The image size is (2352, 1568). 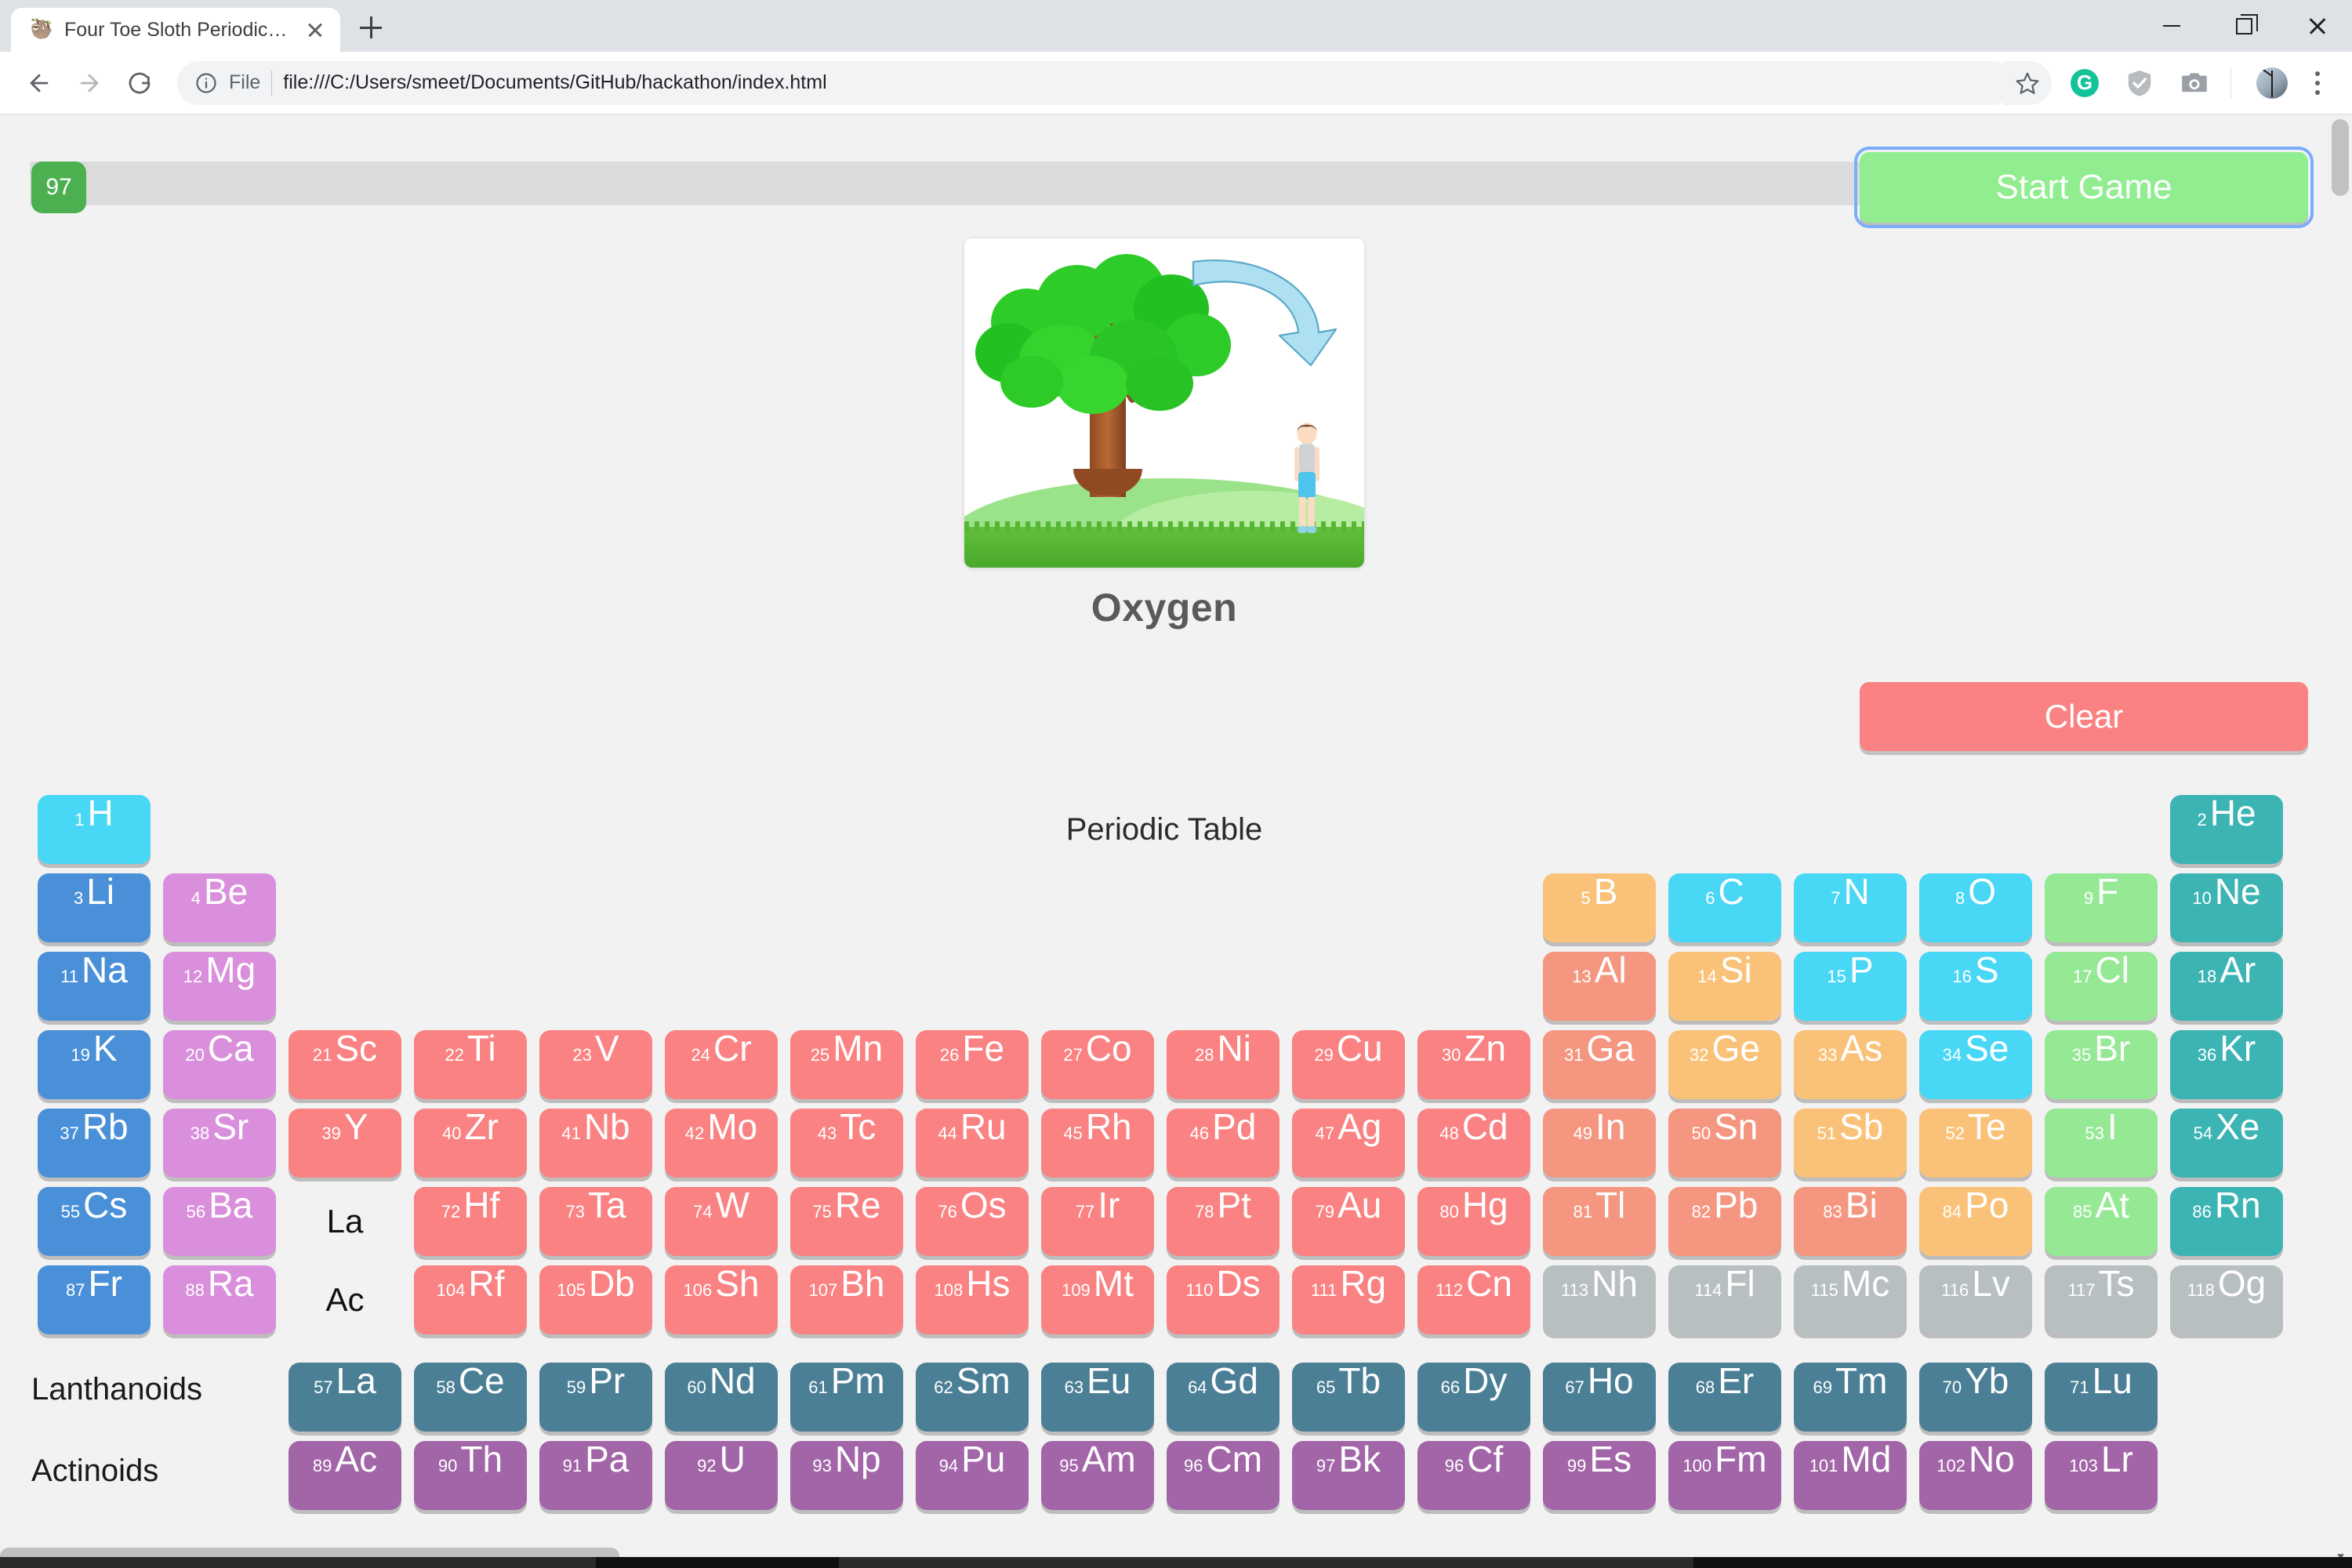 I want to click on vertical-scroll-thumb, so click(x=2340, y=157).